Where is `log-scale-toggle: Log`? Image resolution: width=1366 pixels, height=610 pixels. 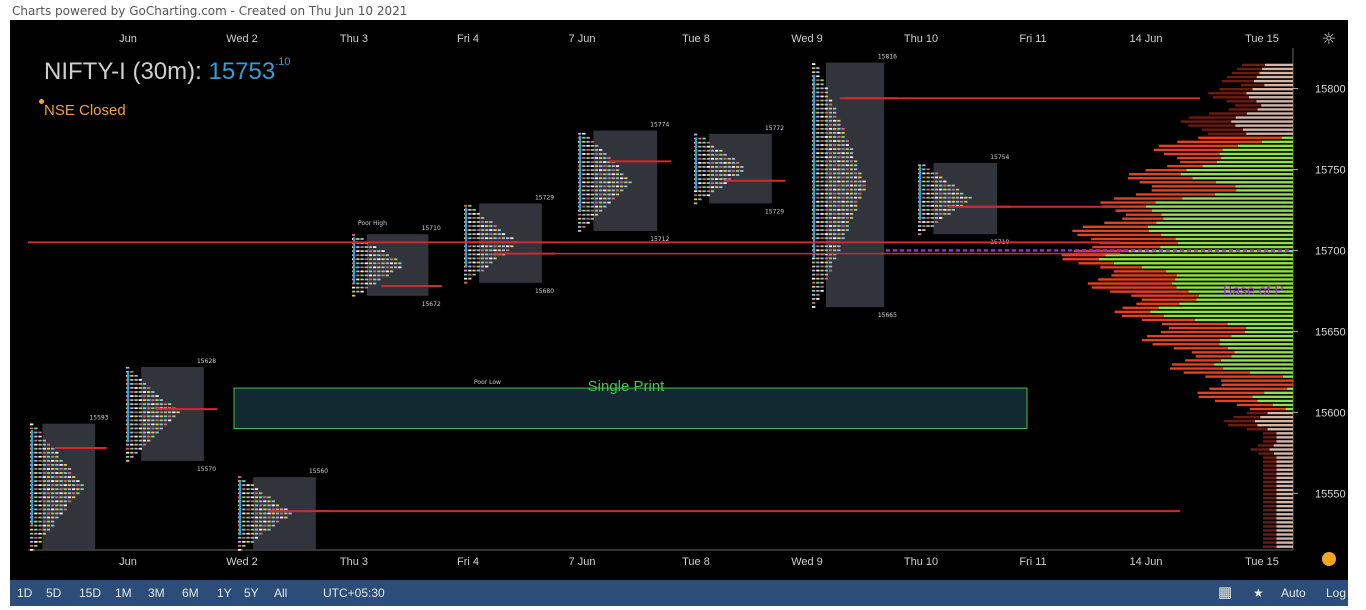 log-scale-toggle: Log is located at coordinates (1336, 593).